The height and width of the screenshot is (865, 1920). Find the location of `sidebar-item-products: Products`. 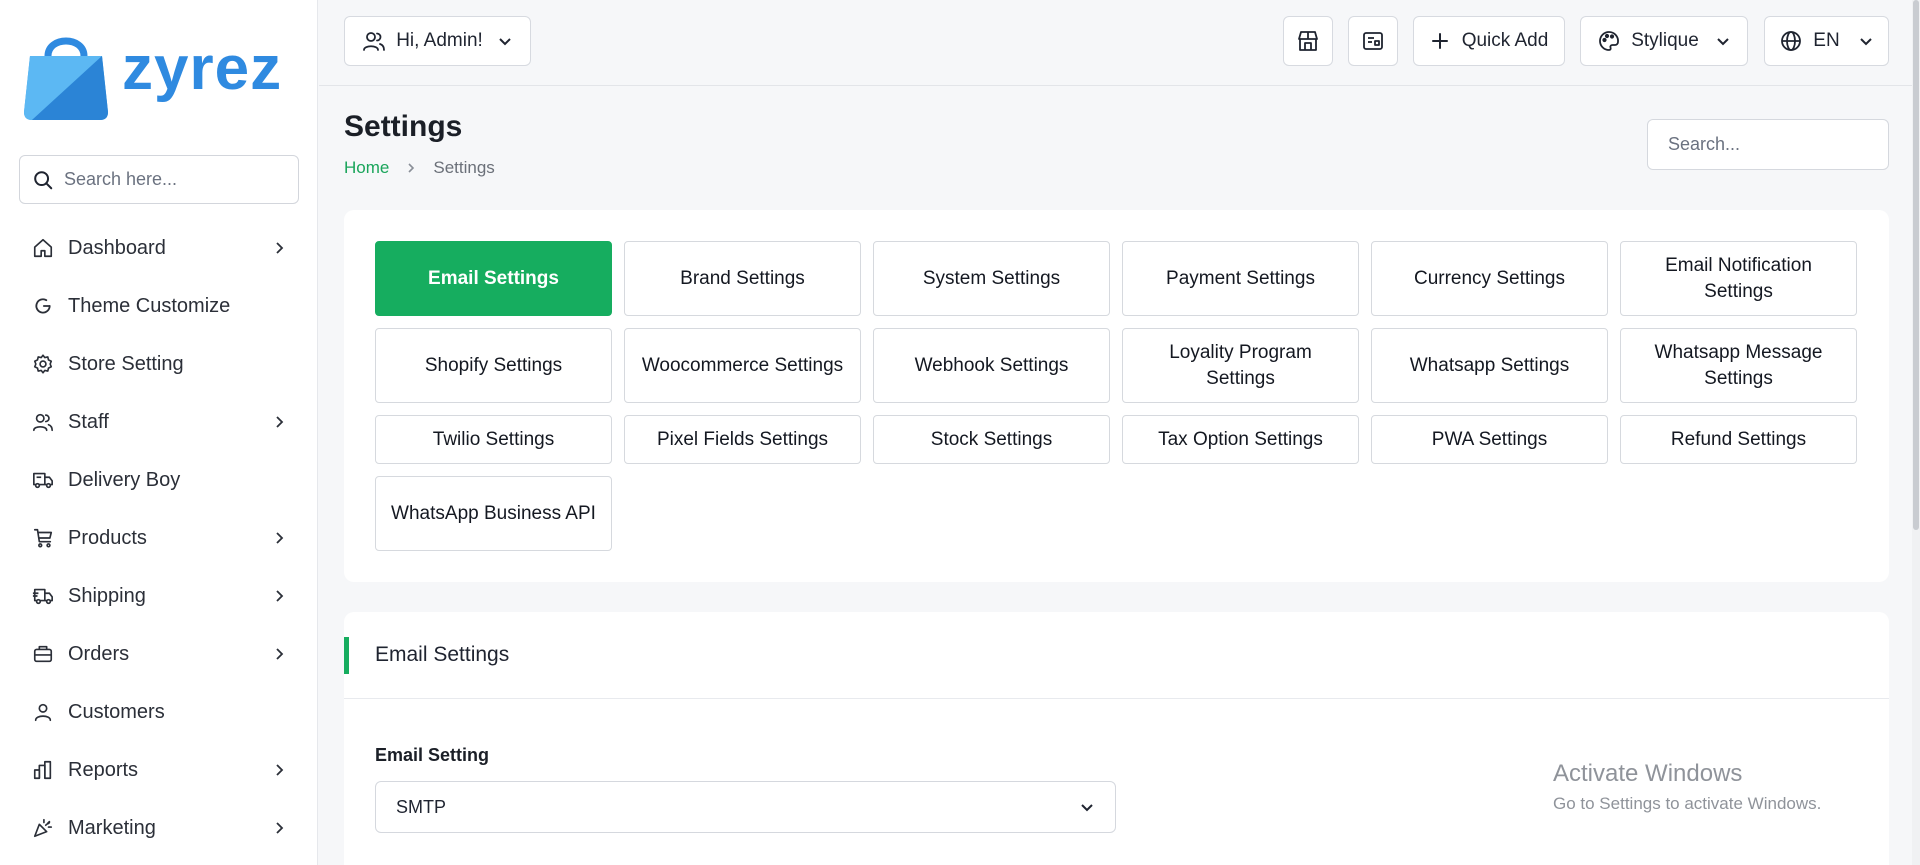

sidebar-item-products: Products is located at coordinates (159, 538).